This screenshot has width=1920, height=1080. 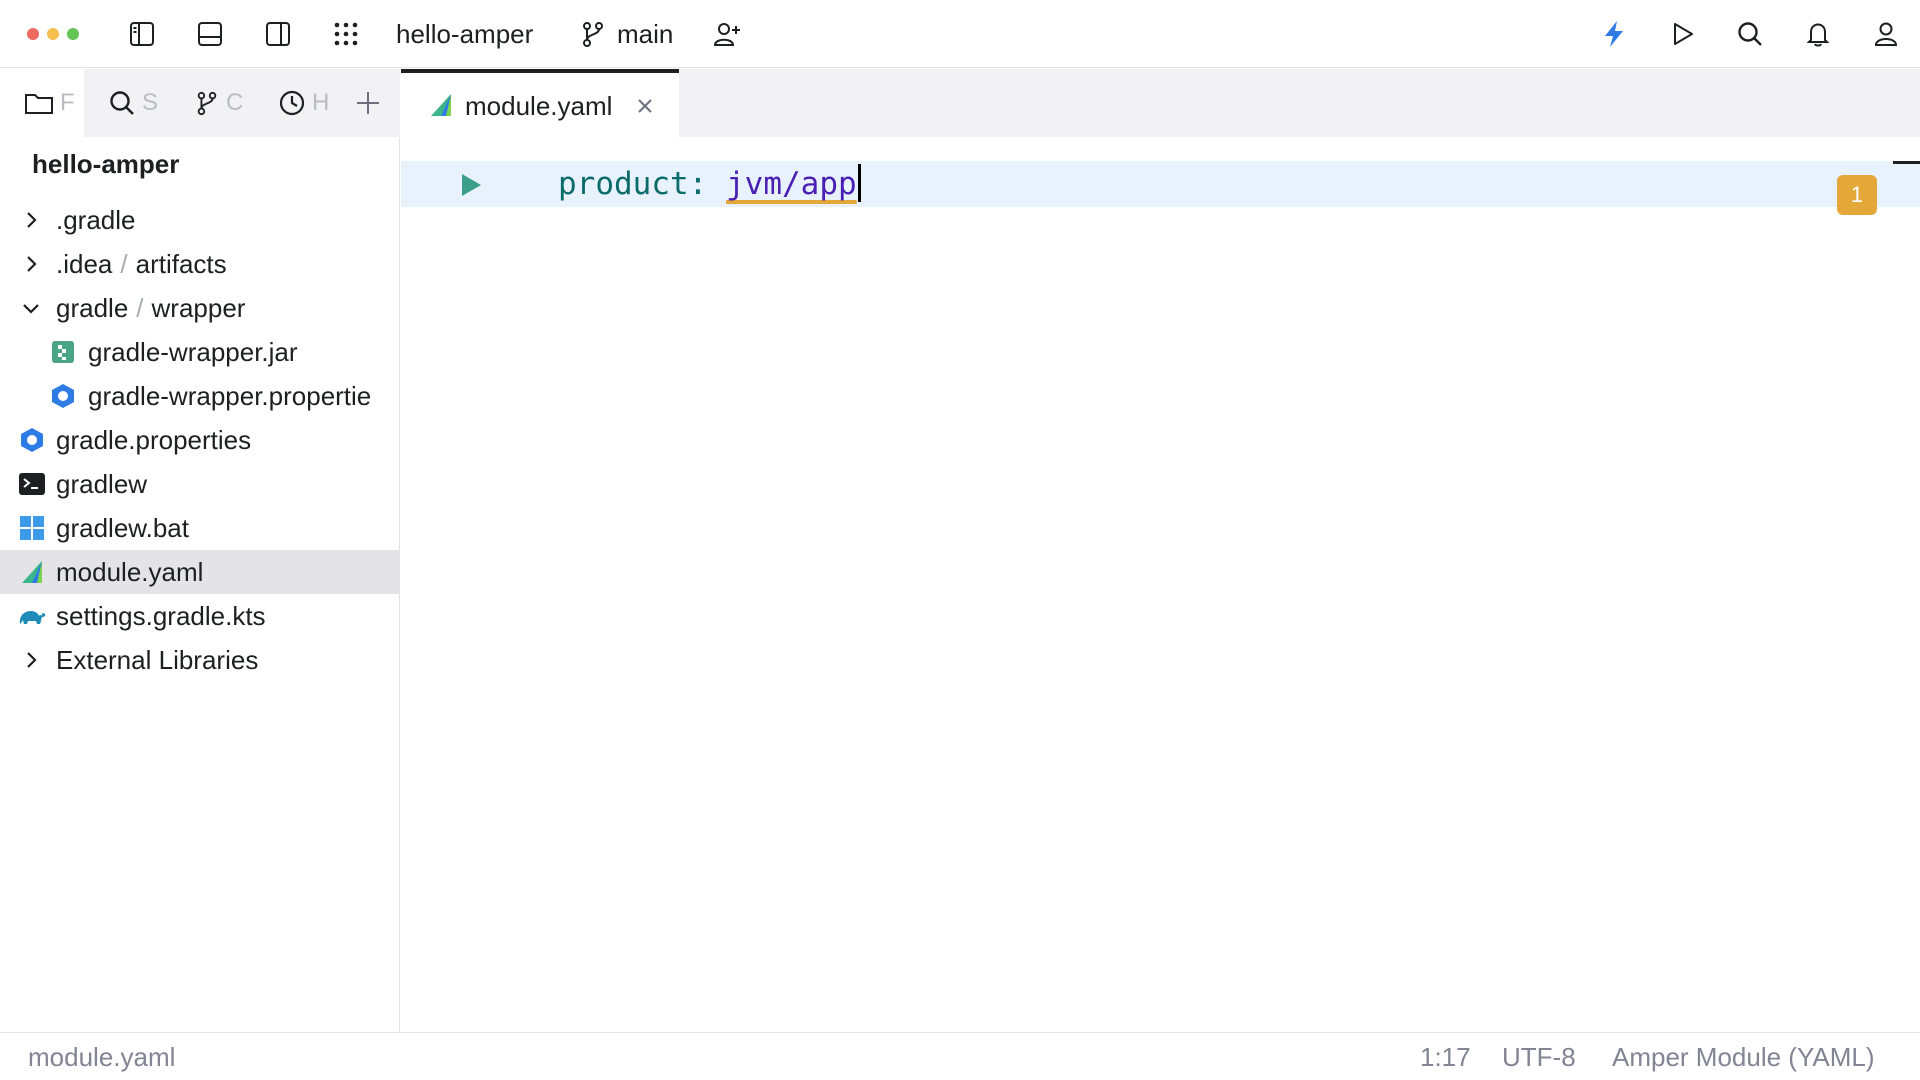 What do you see at coordinates (73, 34) in the screenshot?
I see `maximize-window-button` at bounding box center [73, 34].